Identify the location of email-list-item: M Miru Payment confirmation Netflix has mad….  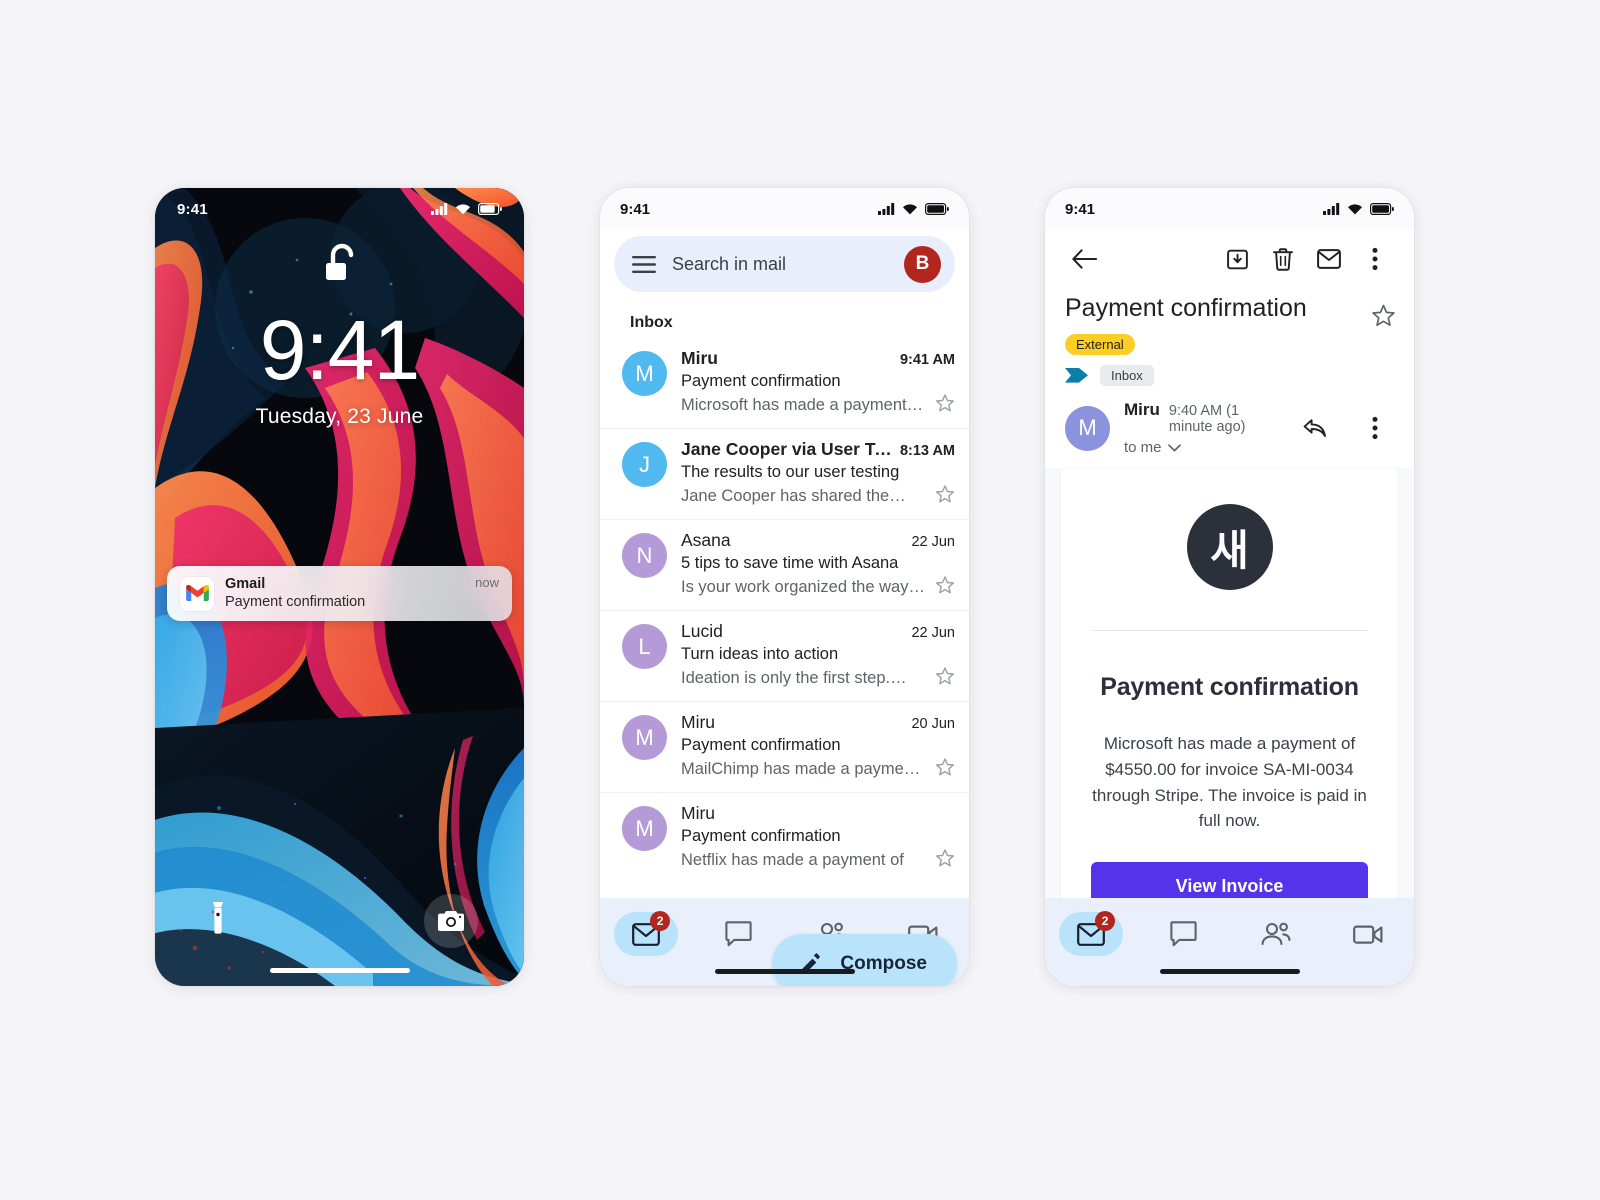
(784, 837).